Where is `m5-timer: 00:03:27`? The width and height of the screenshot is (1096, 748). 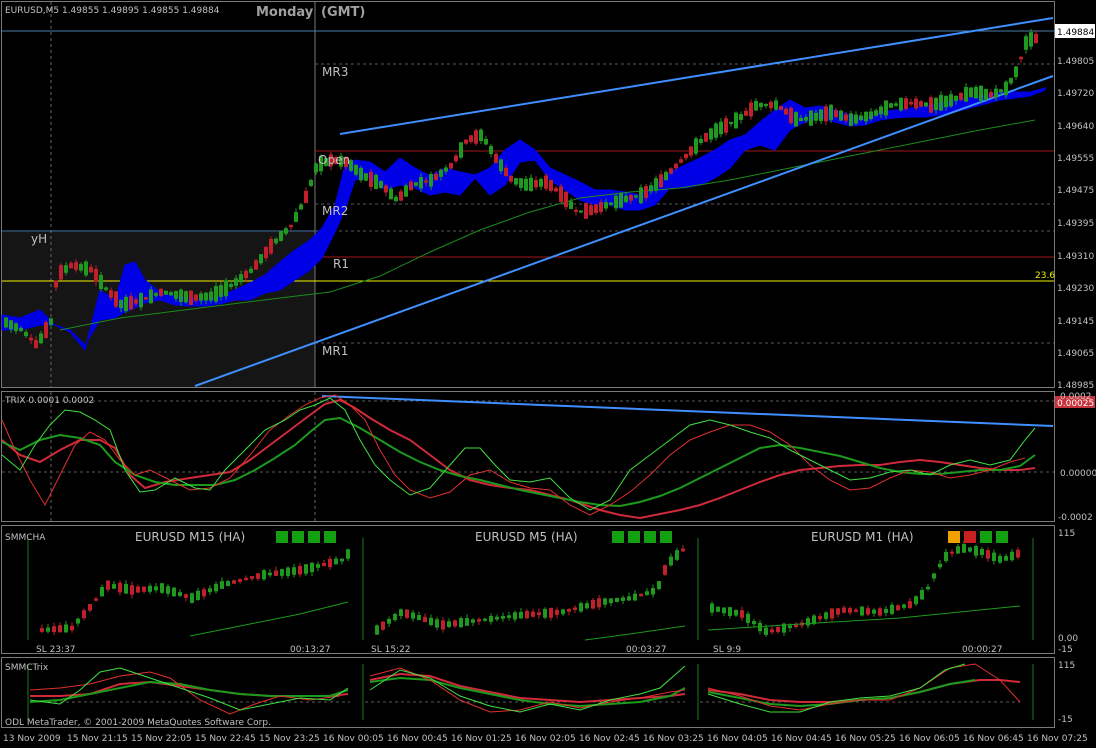
m5-timer: 00:03:27 is located at coordinates (646, 650).